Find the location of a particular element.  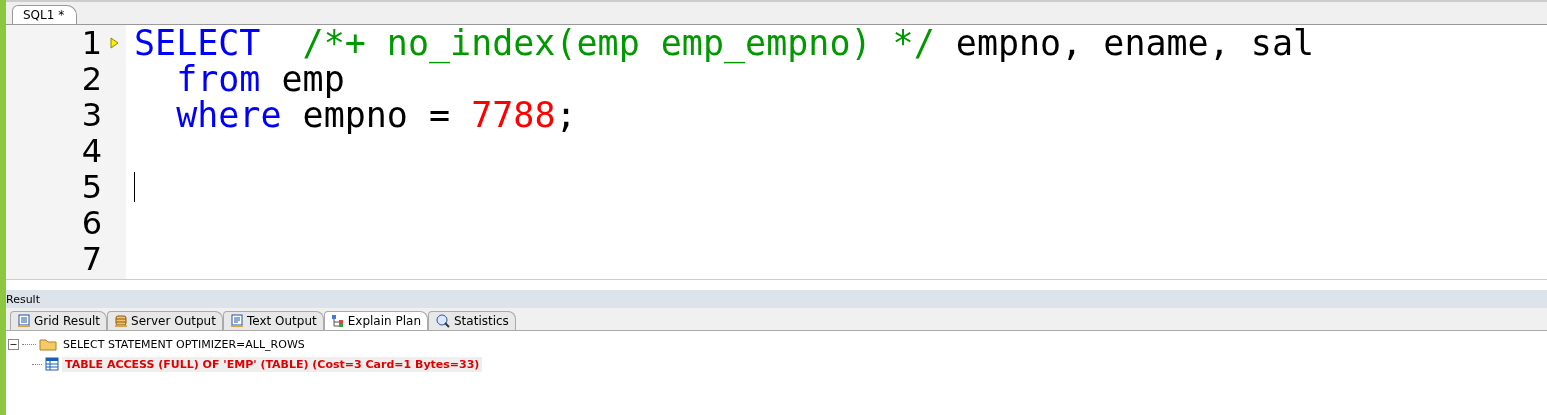

line-number: 7 is located at coordinates (91, 259).